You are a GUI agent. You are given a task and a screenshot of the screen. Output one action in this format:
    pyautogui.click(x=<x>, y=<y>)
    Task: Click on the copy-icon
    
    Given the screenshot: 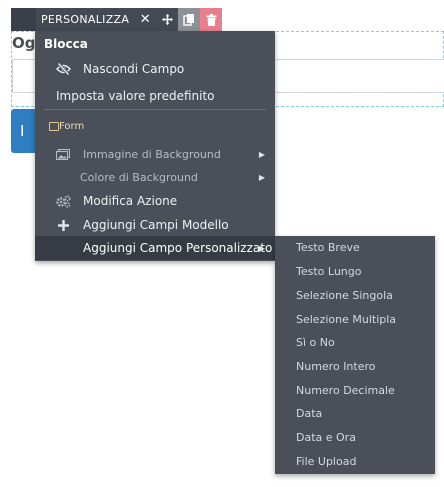 What is the action you would take?
    pyautogui.click(x=189, y=19)
    